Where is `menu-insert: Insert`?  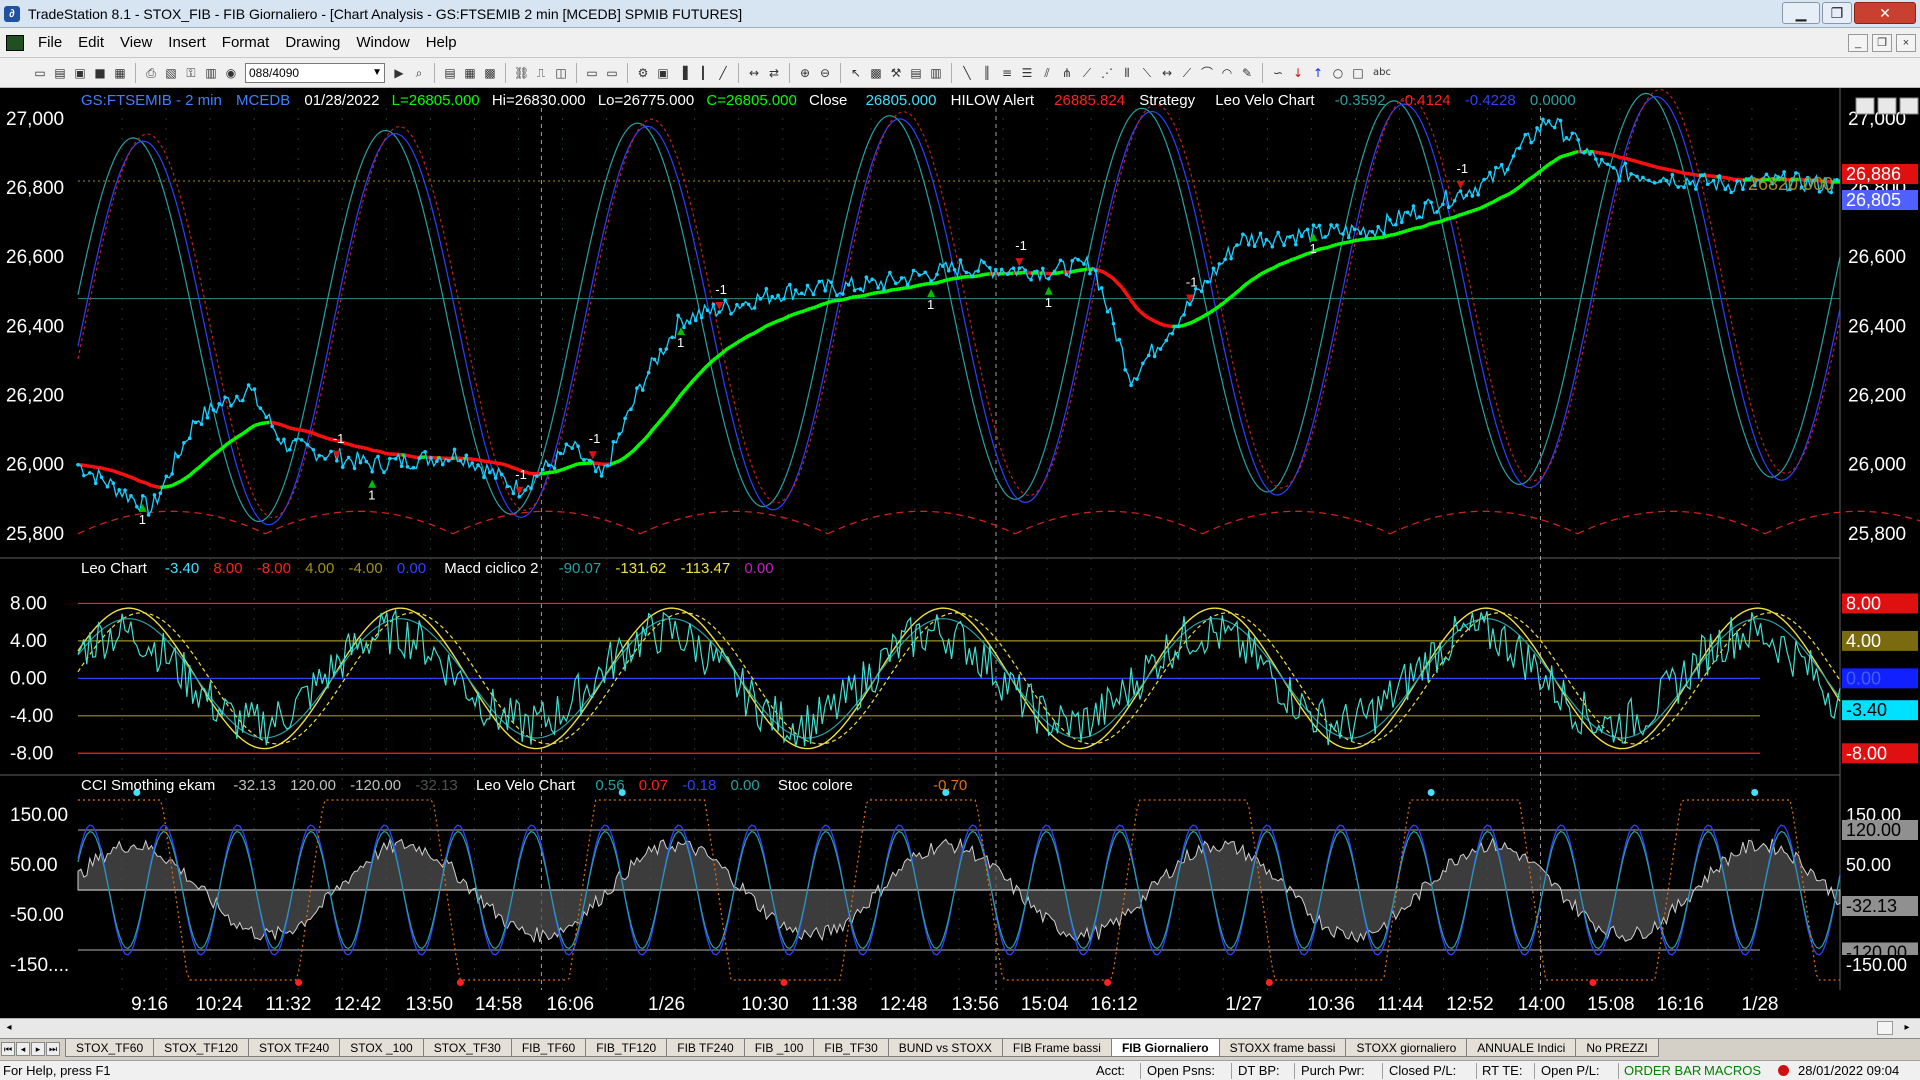 menu-insert: Insert is located at coordinates (187, 42).